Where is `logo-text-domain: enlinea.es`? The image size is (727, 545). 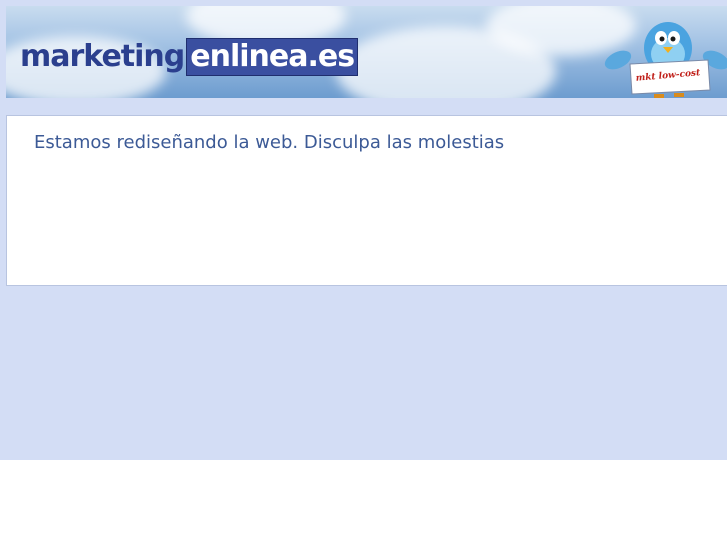 logo-text-domain: enlinea.es is located at coordinates (272, 57).